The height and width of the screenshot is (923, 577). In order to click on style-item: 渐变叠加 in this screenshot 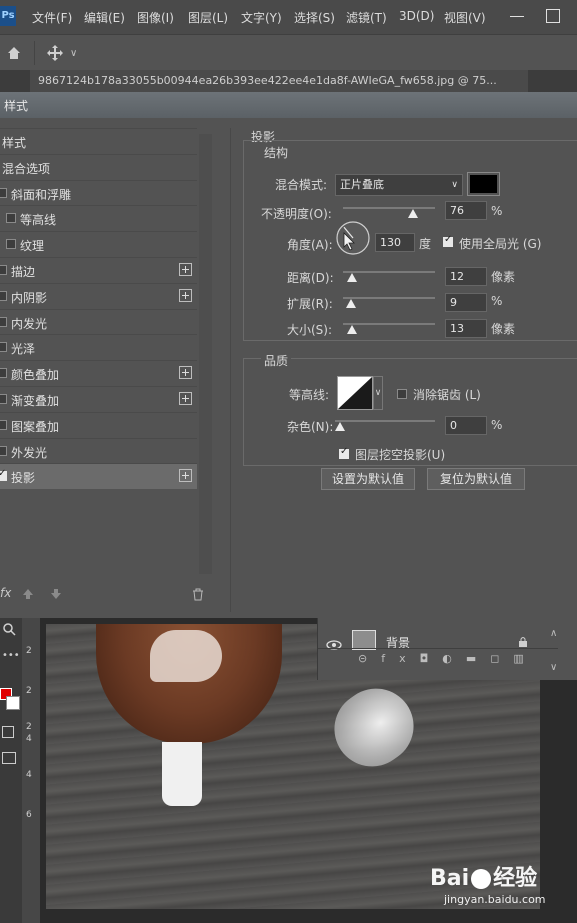, I will do `click(98, 399)`.